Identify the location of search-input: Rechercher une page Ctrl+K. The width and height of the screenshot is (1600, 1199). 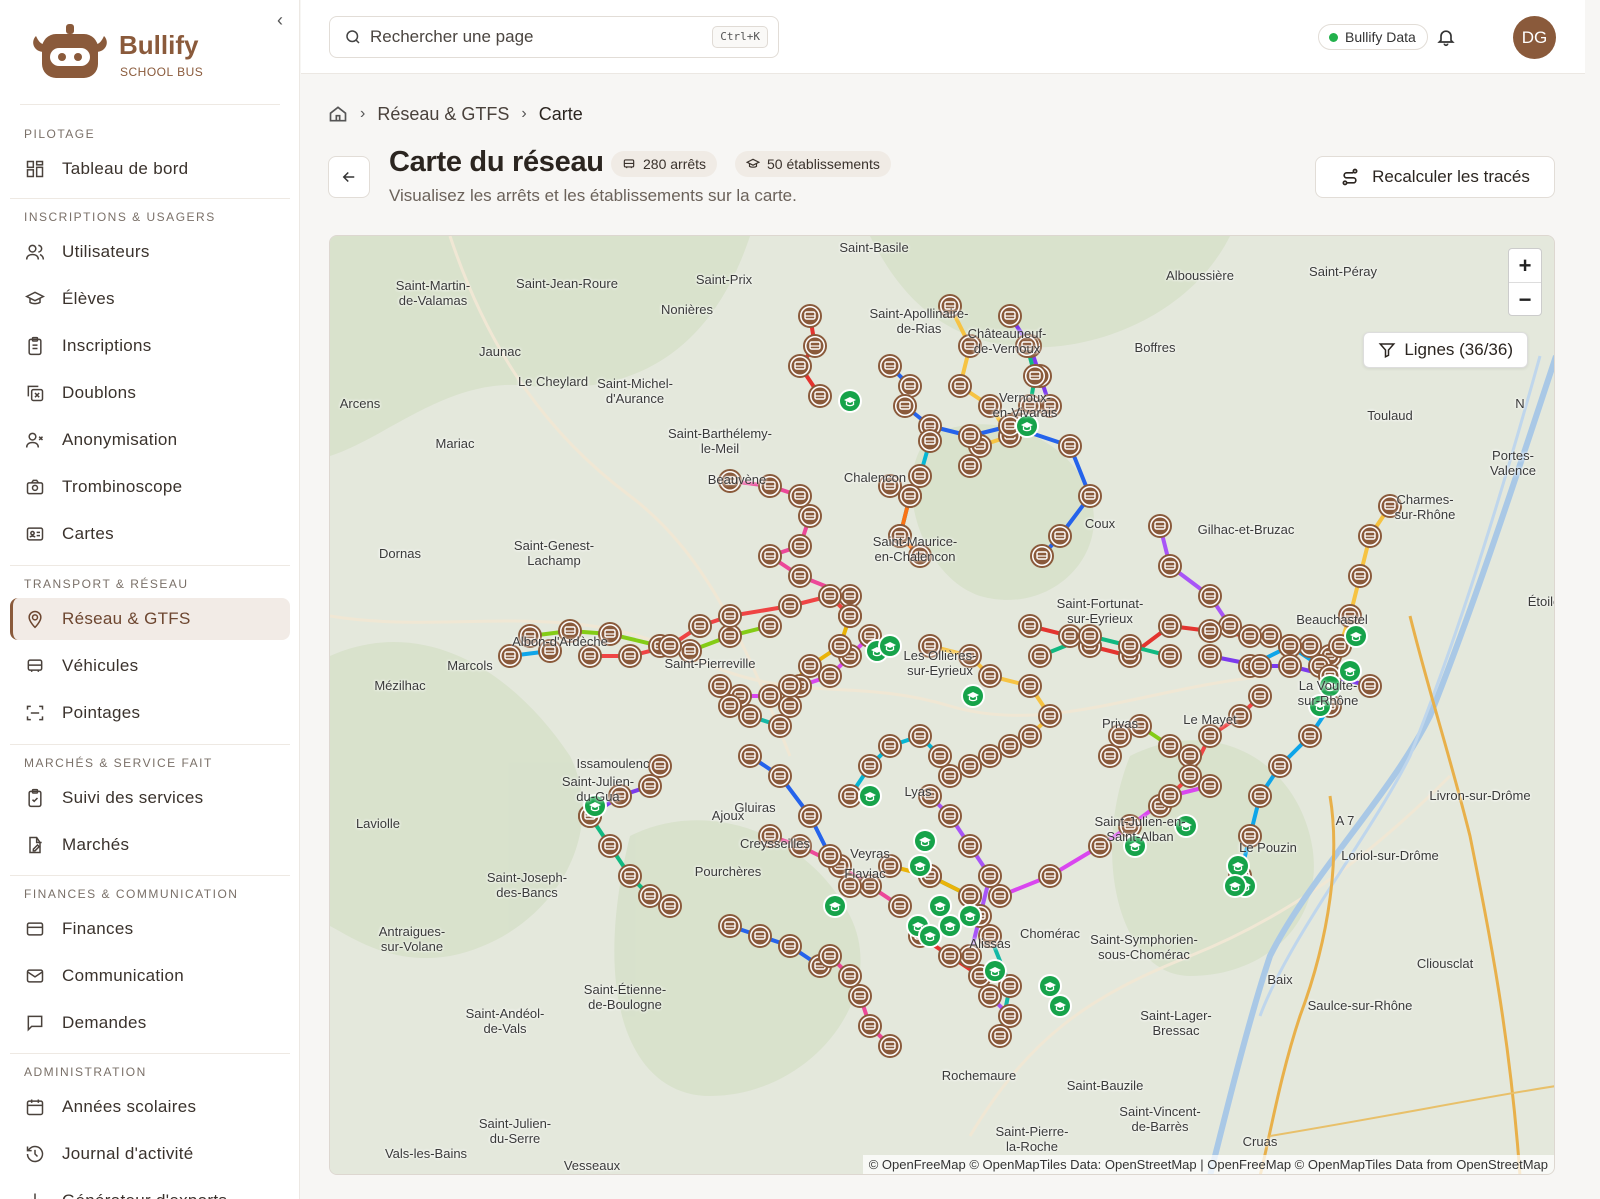
(554, 37).